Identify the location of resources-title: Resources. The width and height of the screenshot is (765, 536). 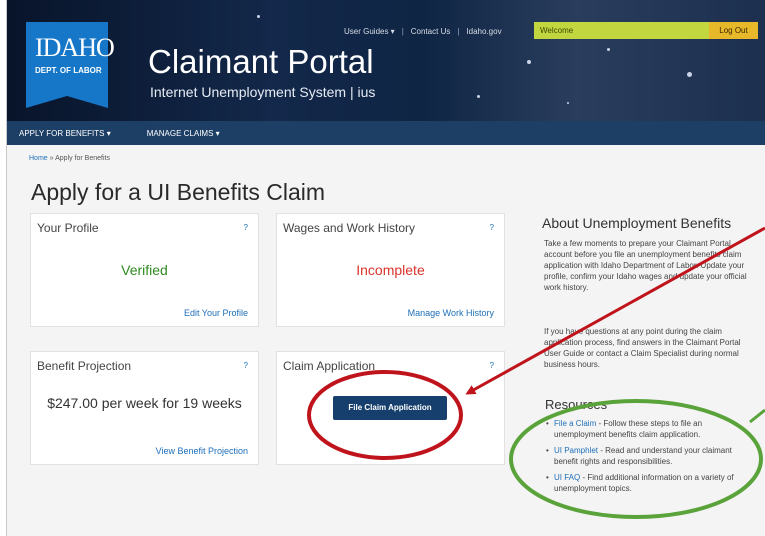
(576, 404).